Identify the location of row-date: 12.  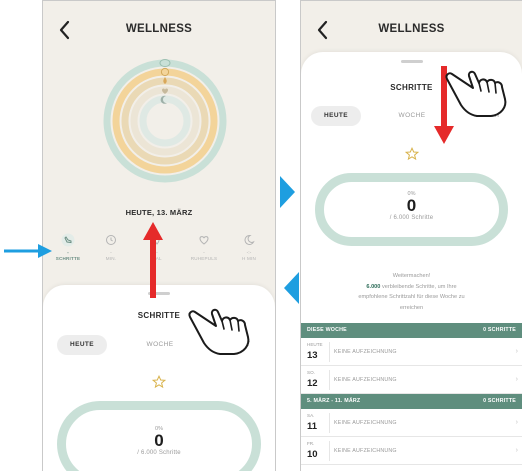
(312, 383).